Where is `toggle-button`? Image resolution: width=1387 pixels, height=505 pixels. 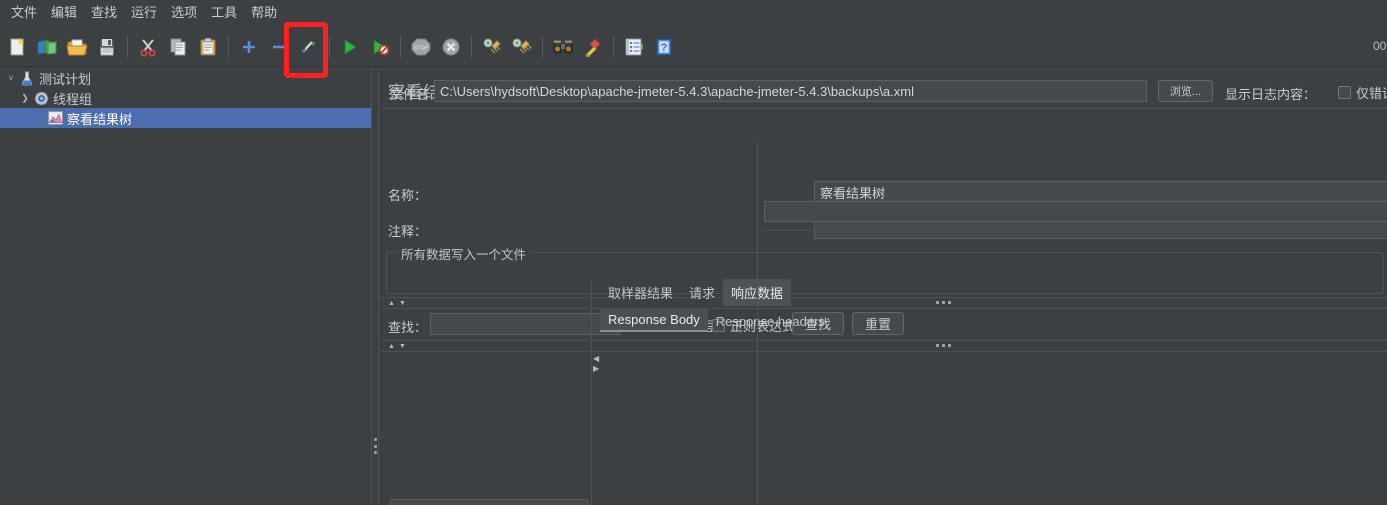
toggle-button is located at coordinates (309, 47).